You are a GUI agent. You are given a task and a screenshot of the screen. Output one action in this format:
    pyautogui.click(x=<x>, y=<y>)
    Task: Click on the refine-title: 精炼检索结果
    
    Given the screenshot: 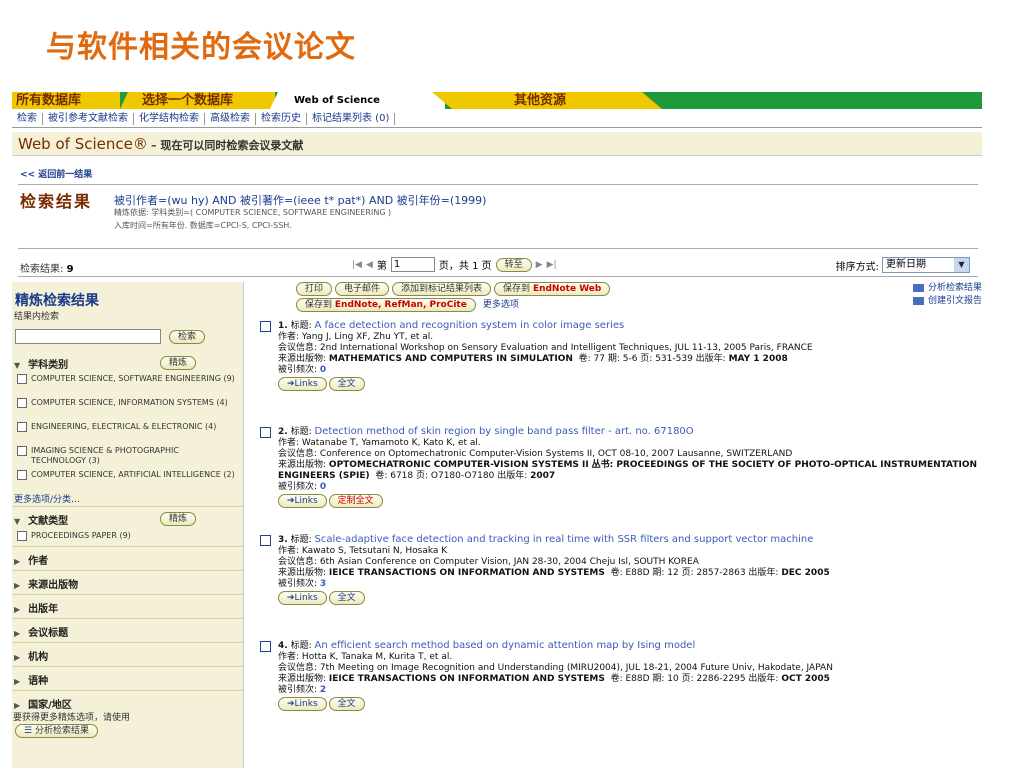 What is the action you would take?
    pyautogui.click(x=57, y=301)
    